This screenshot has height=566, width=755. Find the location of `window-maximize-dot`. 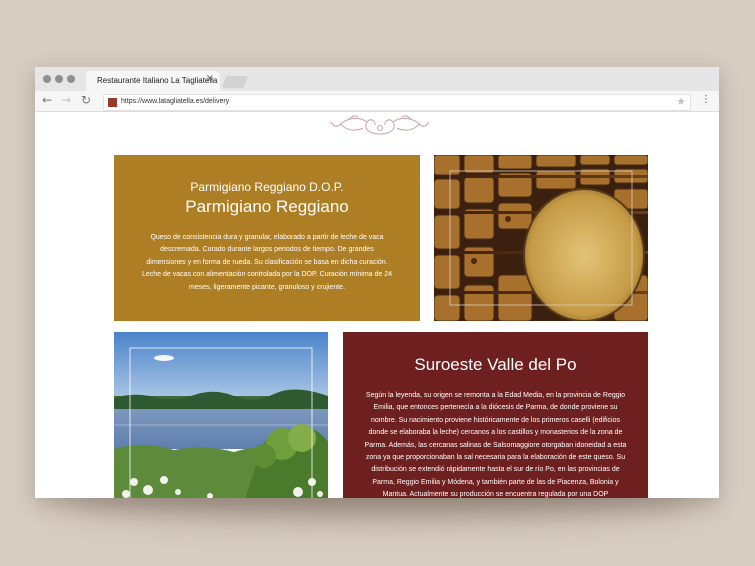

window-maximize-dot is located at coordinates (71, 79).